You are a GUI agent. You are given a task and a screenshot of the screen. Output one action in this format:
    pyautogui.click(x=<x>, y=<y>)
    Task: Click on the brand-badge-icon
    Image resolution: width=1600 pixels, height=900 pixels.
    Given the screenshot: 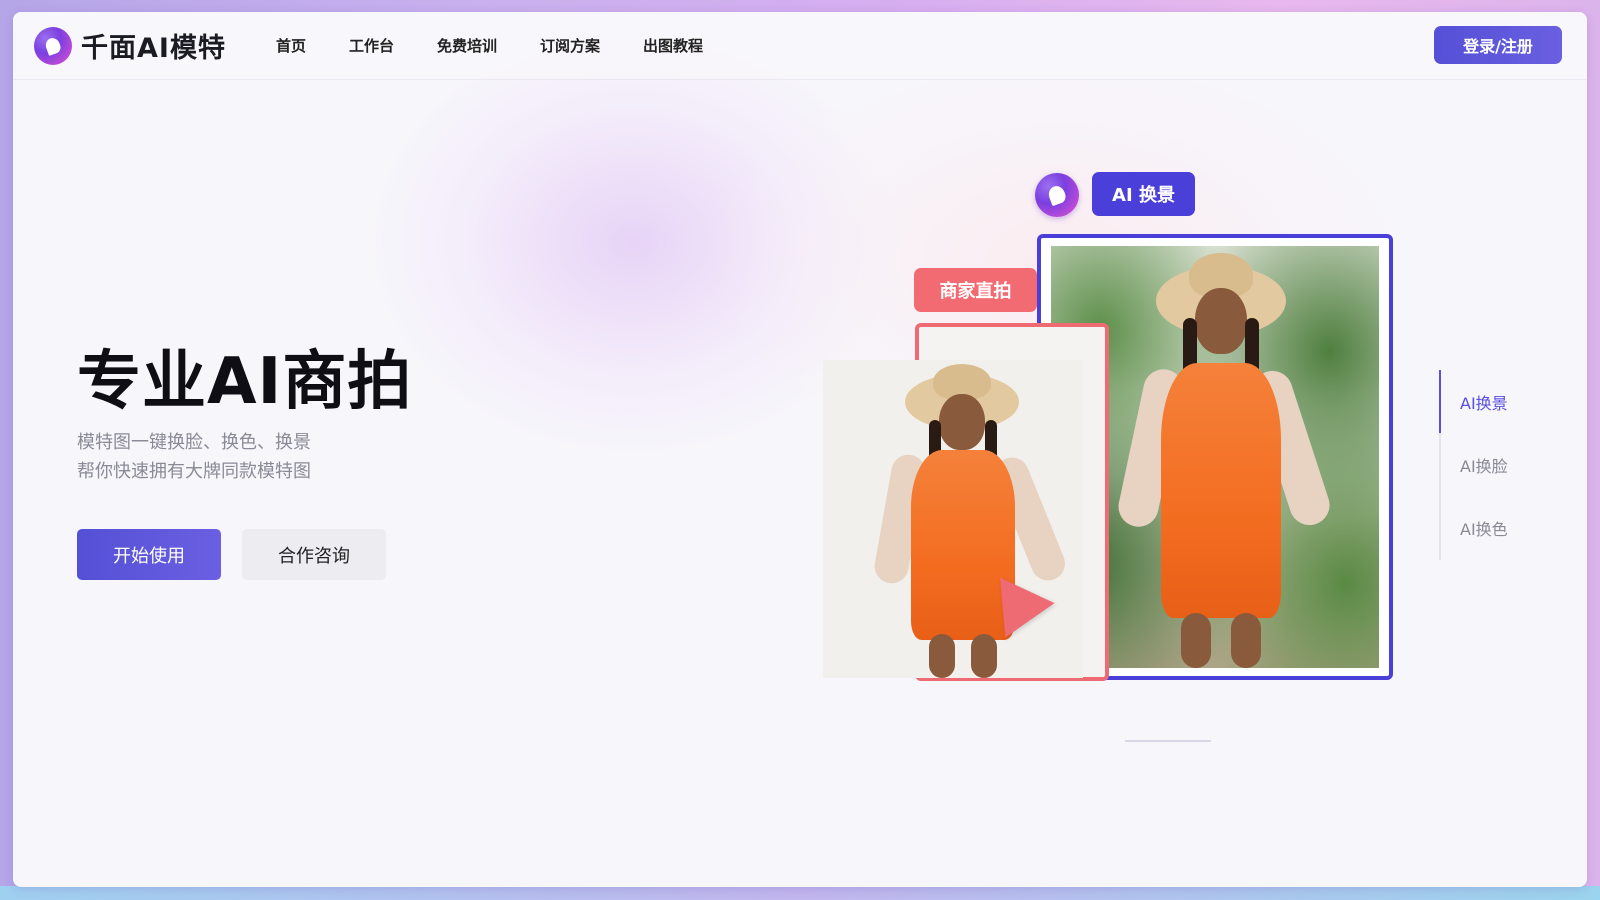 What is the action you would take?
    pyautogui.click(x=1057, y=195)
    